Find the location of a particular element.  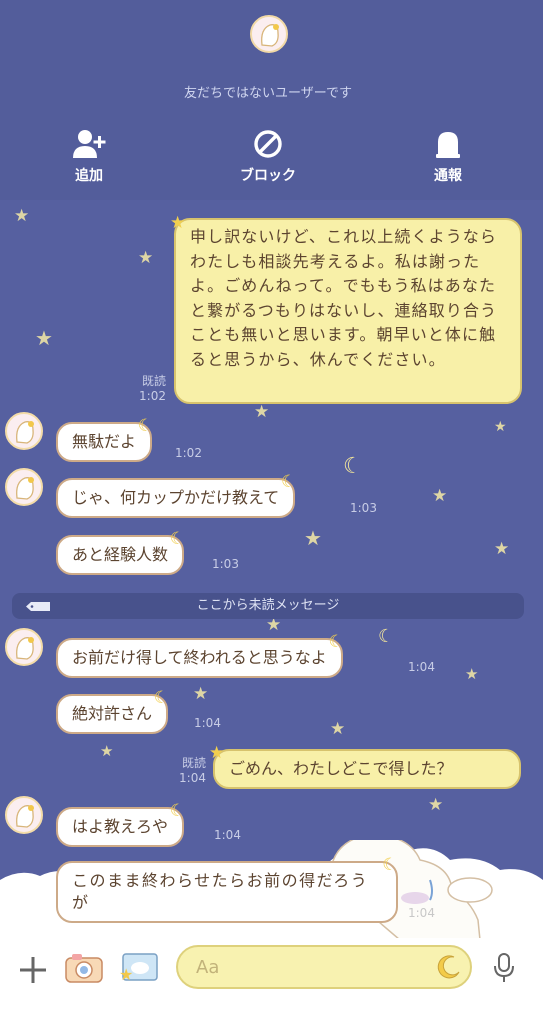

message-text: はよ教えろや is located at coordinates (120, 826).